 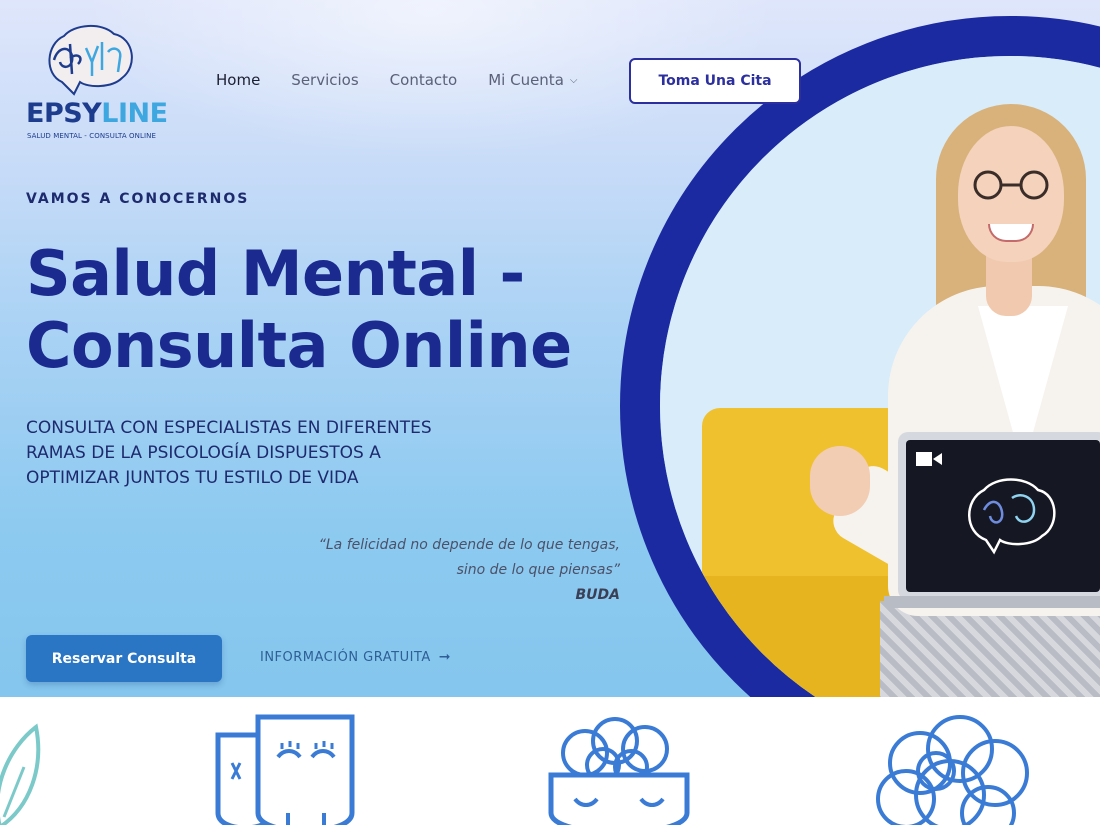 I want to click on laptop-screen, so click(x=1003, y=516).